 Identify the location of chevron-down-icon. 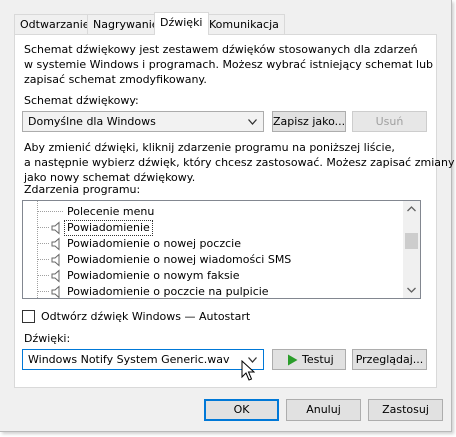
(252, 122).